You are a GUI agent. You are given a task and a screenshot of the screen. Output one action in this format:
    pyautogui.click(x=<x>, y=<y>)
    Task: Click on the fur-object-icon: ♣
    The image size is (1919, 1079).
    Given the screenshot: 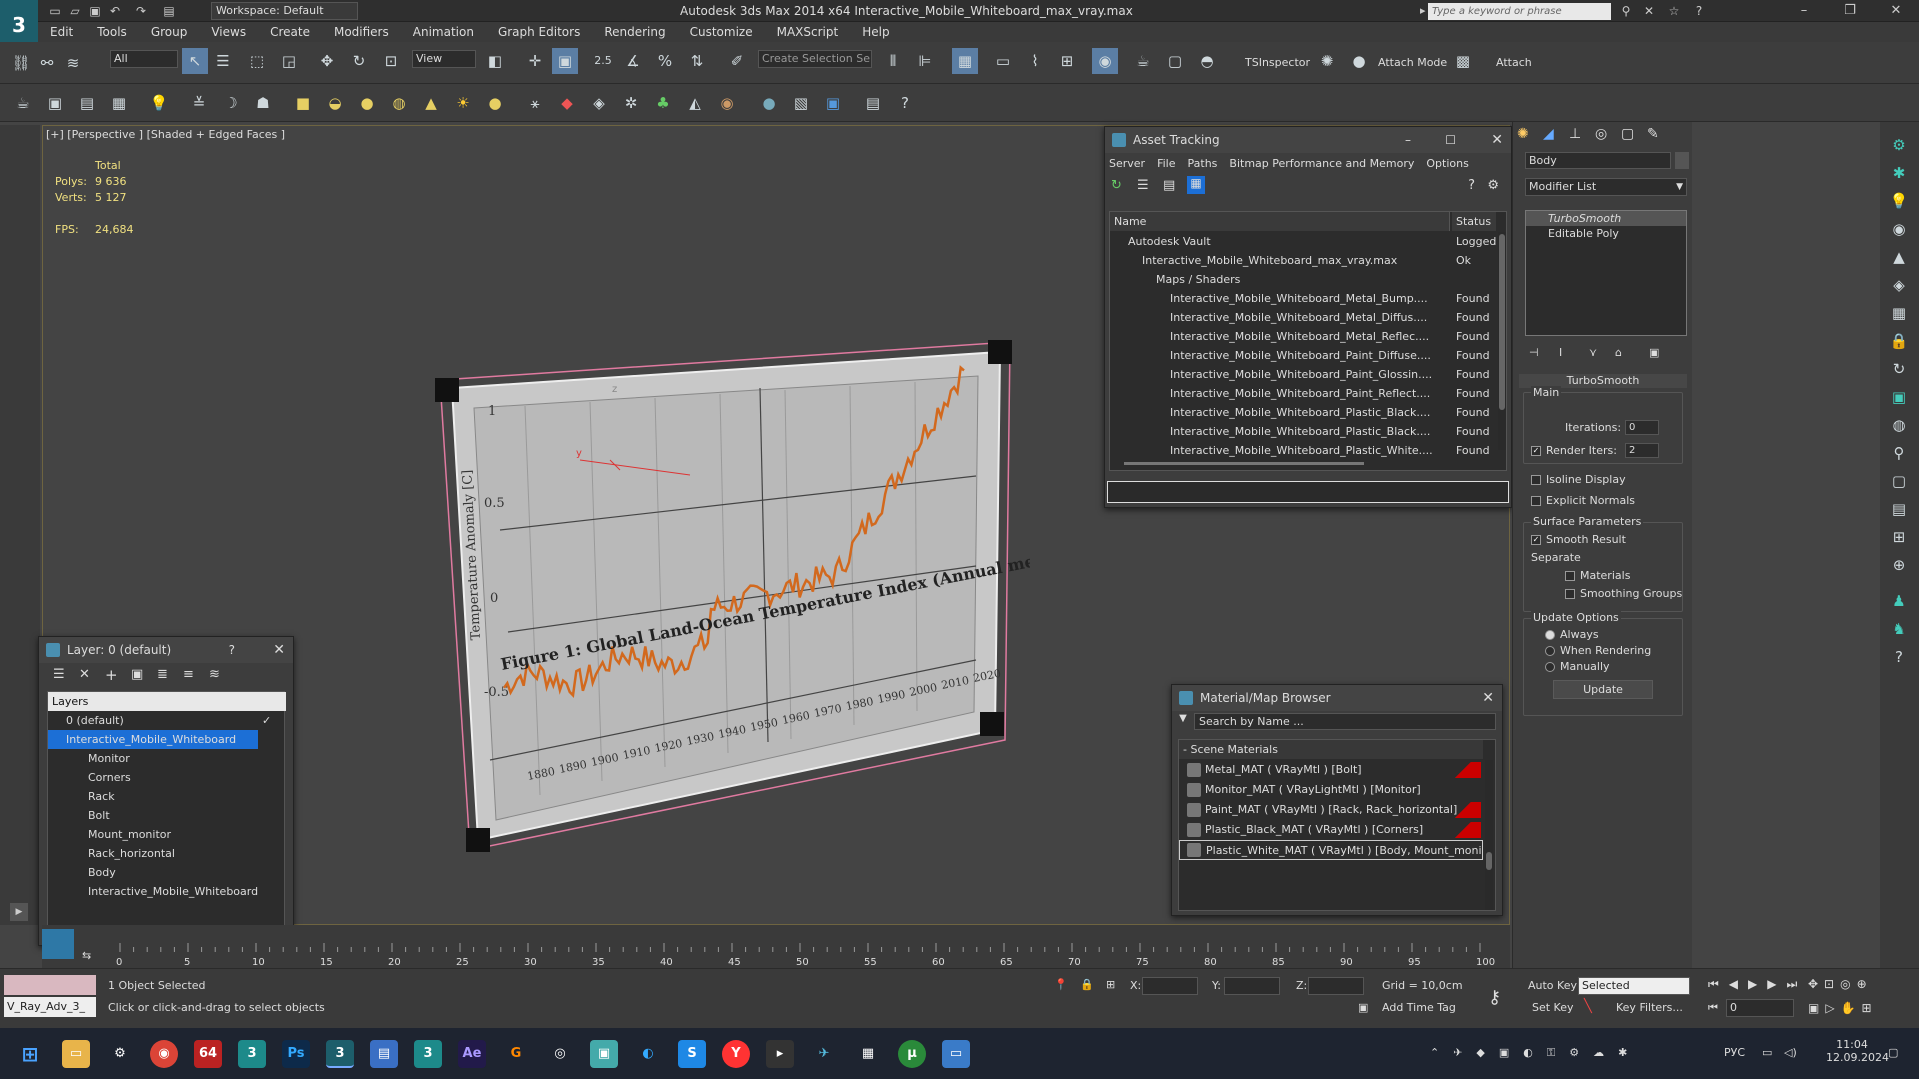 What is the action you would take?
    pyautogui.click(x=663, y=103)
    